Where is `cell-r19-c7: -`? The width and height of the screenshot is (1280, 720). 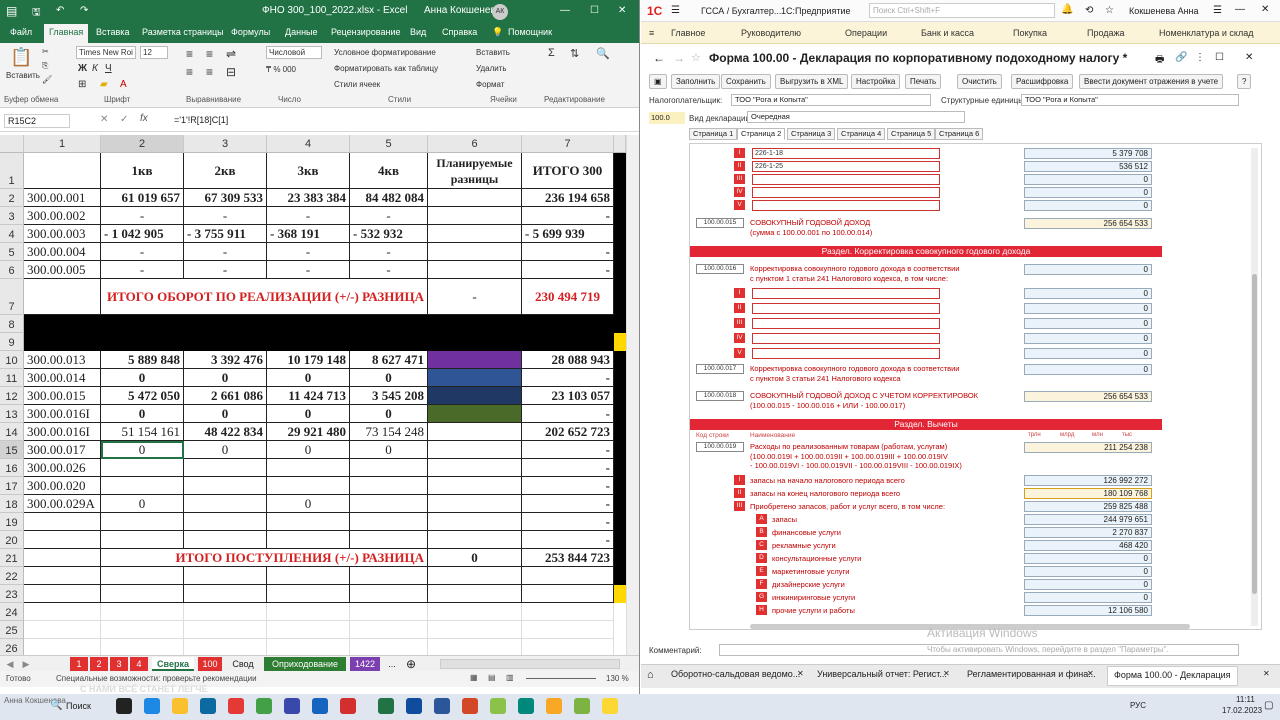
cell-r19-c7: - is located at coordinates (568, 522).